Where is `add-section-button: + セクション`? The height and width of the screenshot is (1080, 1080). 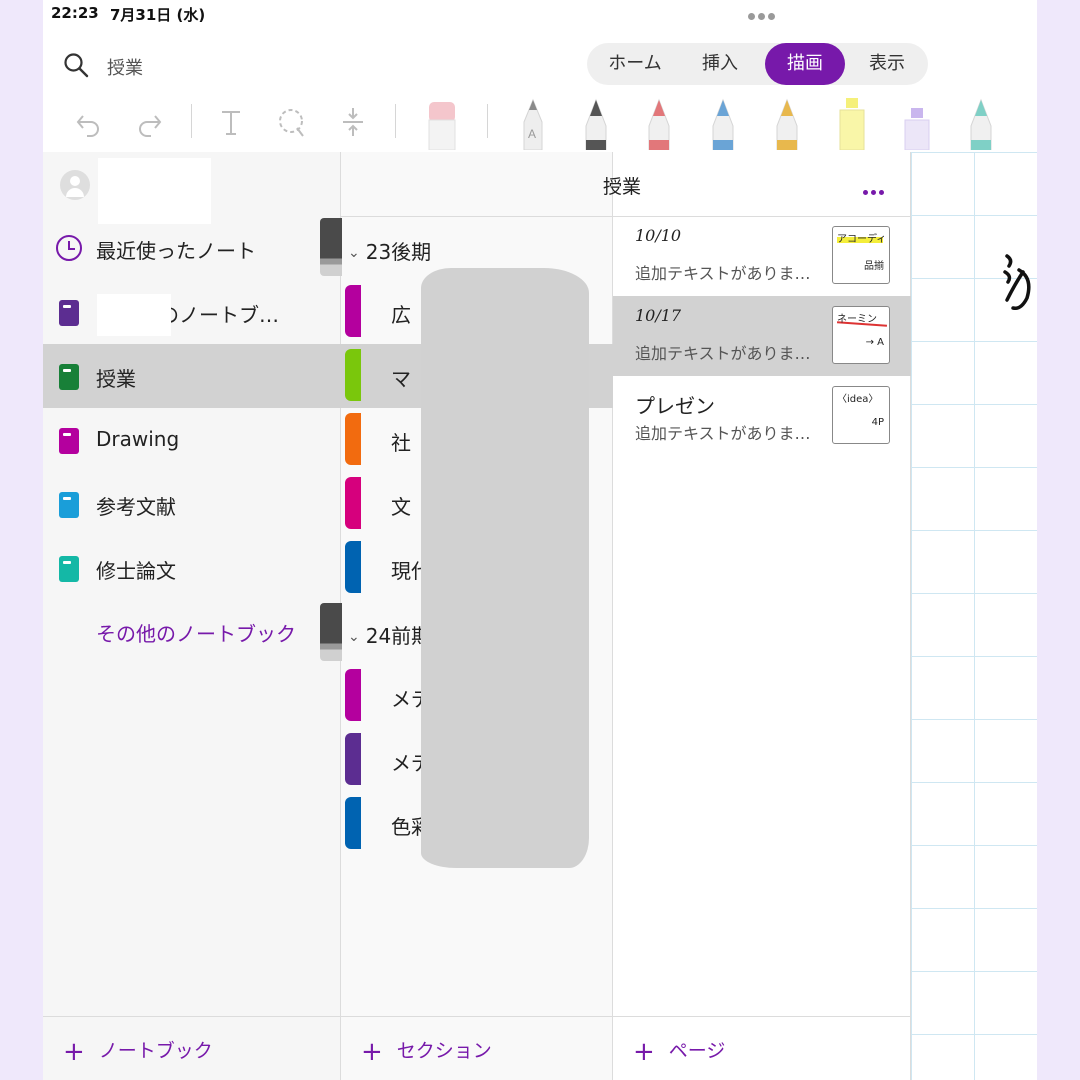 add-section-button: + セクション is located at coordinates (426, 1051).